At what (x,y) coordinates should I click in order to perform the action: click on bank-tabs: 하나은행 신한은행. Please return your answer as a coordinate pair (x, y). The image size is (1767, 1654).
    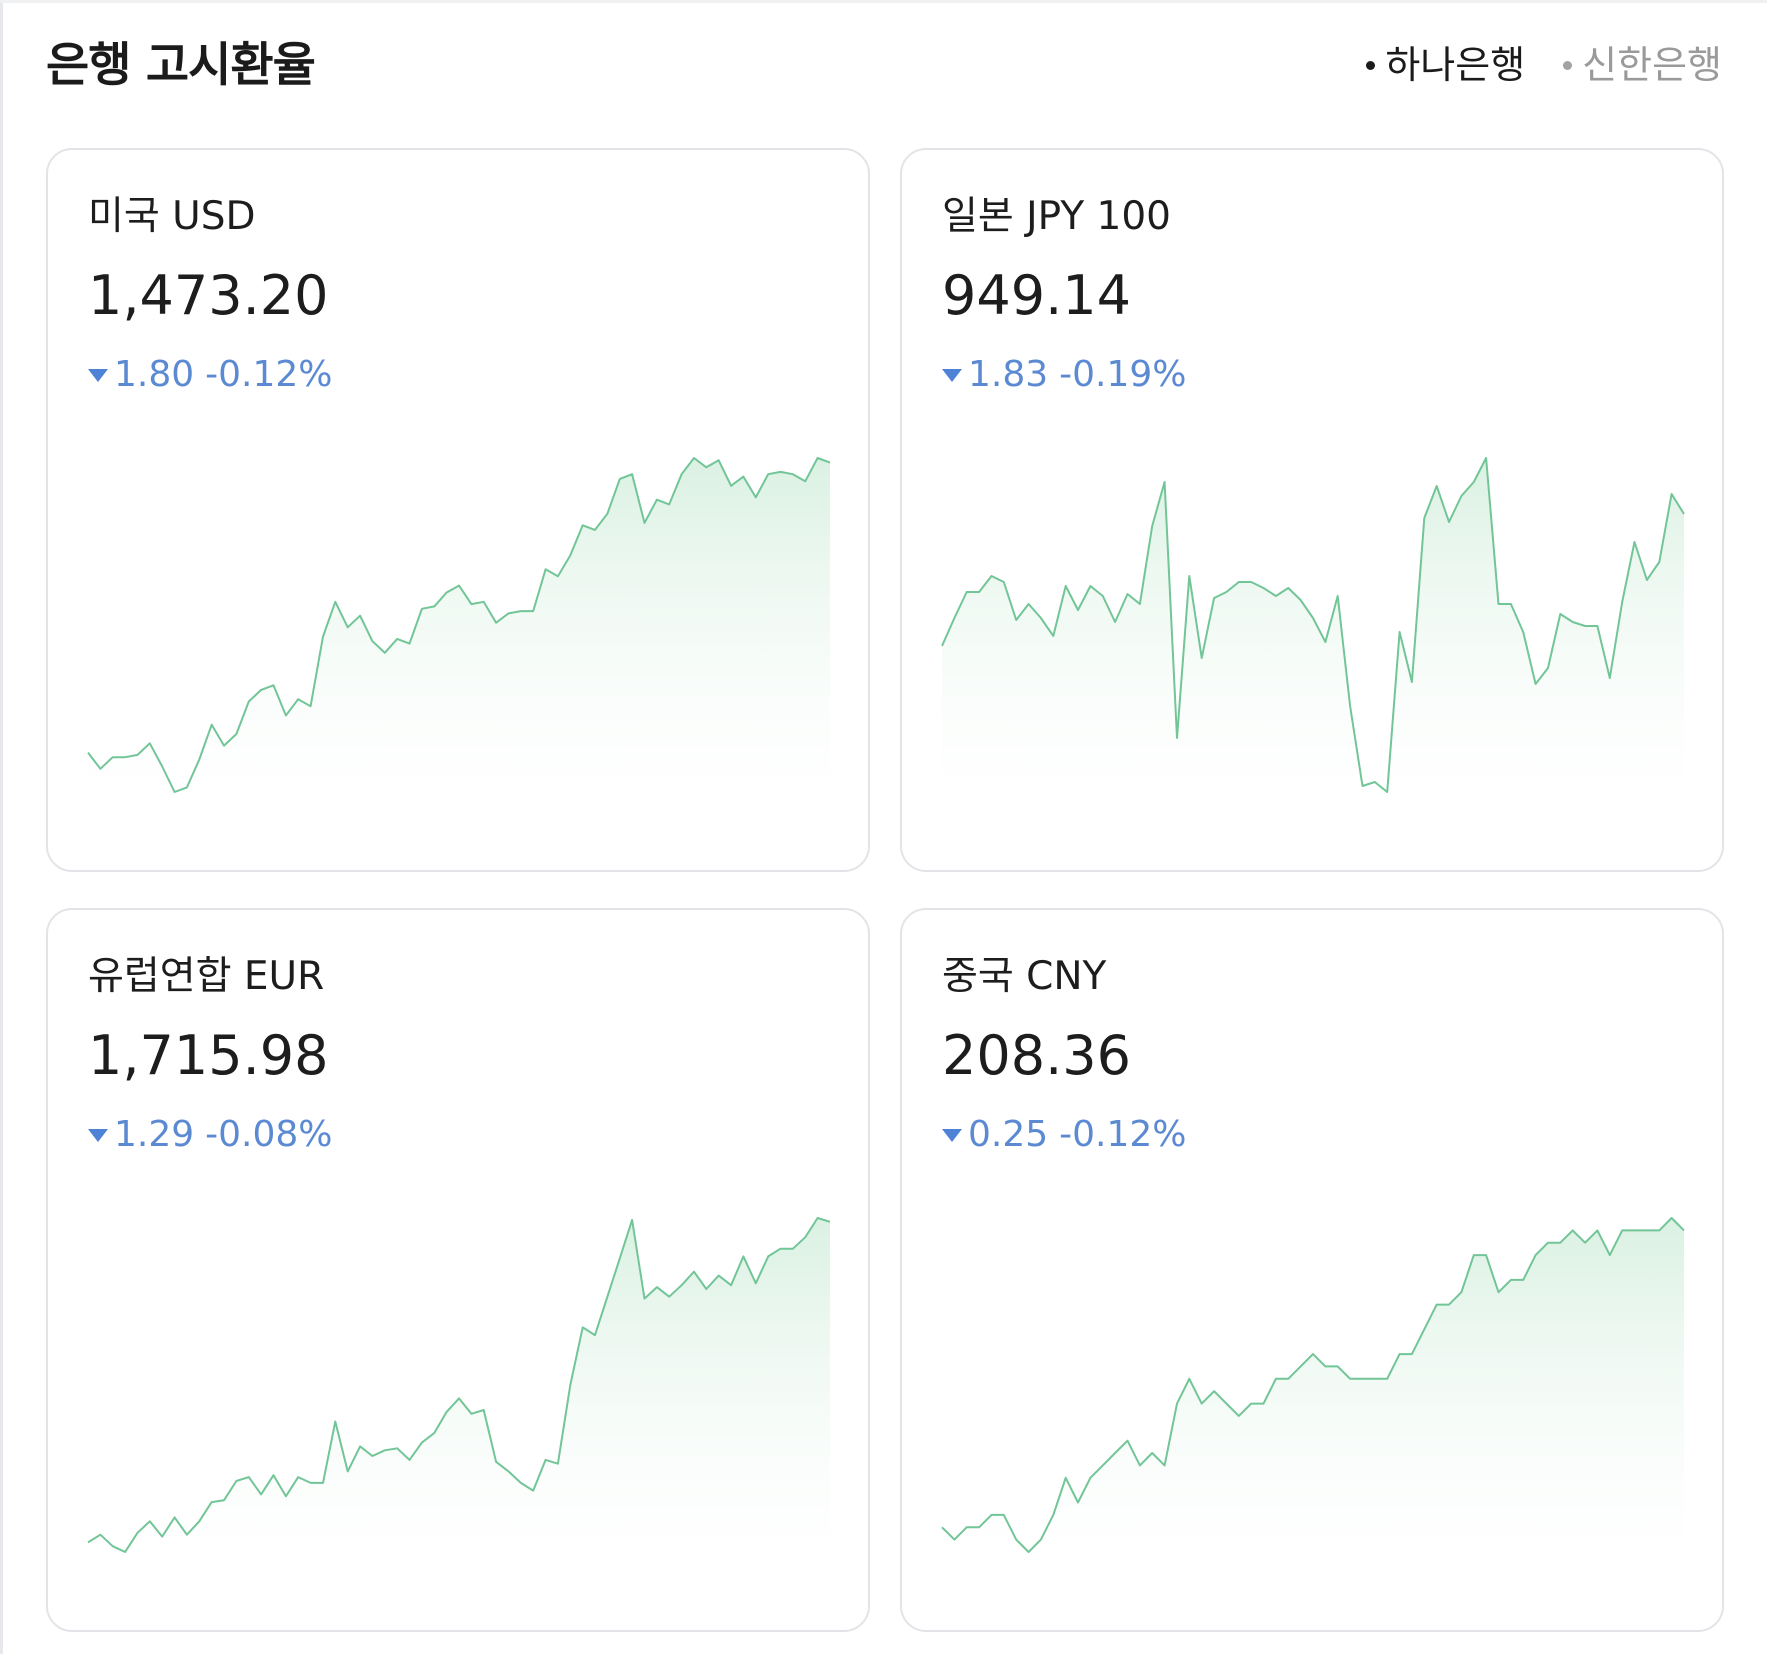
    Looking at the image, I should click on (1544, 65).